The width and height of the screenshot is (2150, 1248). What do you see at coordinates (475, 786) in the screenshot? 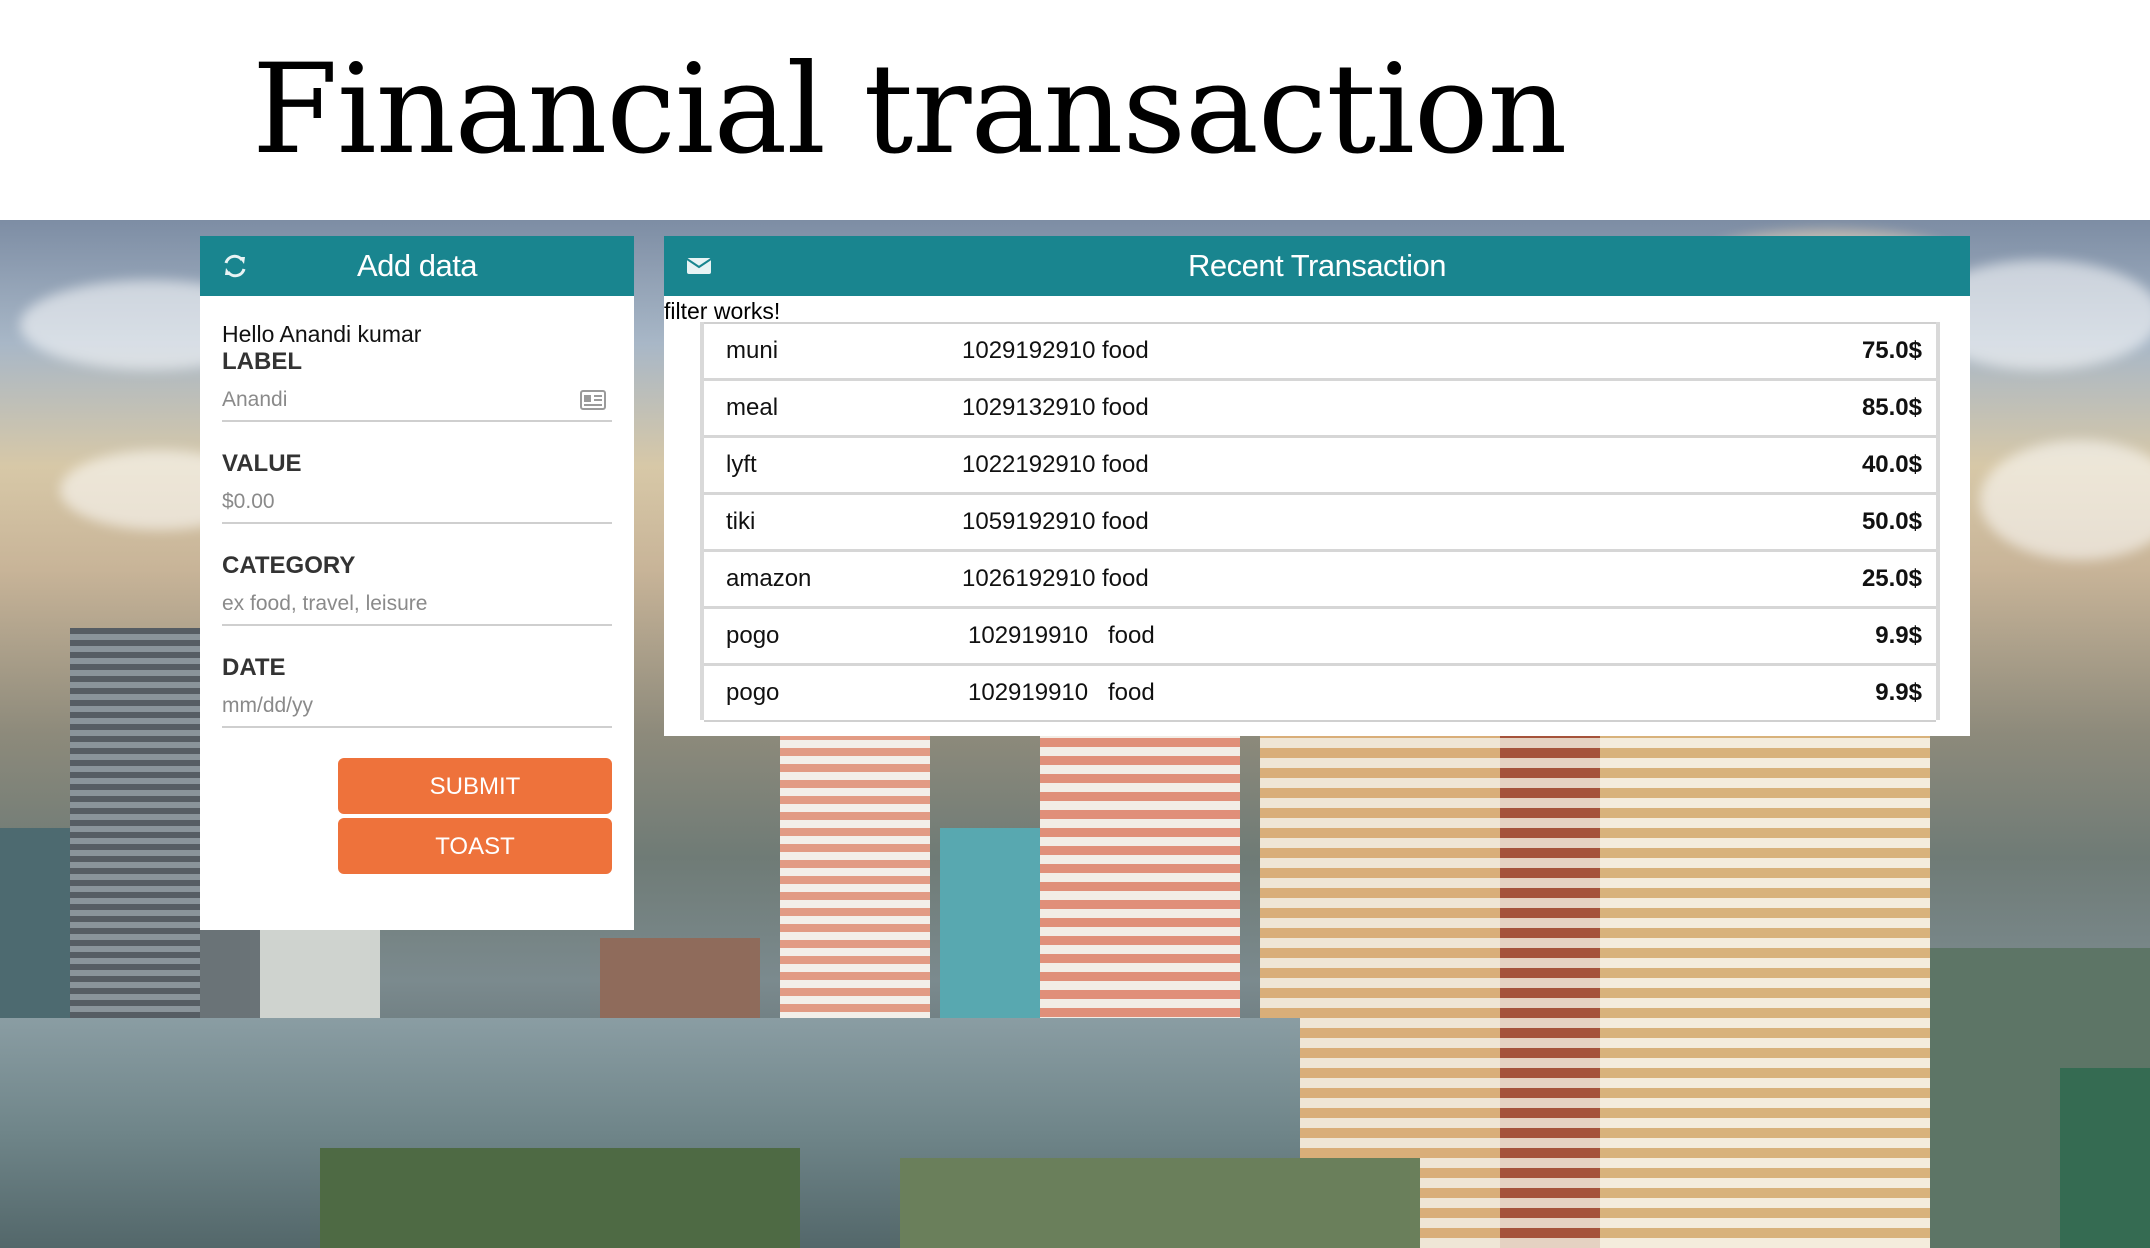
I see `submit-button: SUBMIT` at bounding box center [475, 786].